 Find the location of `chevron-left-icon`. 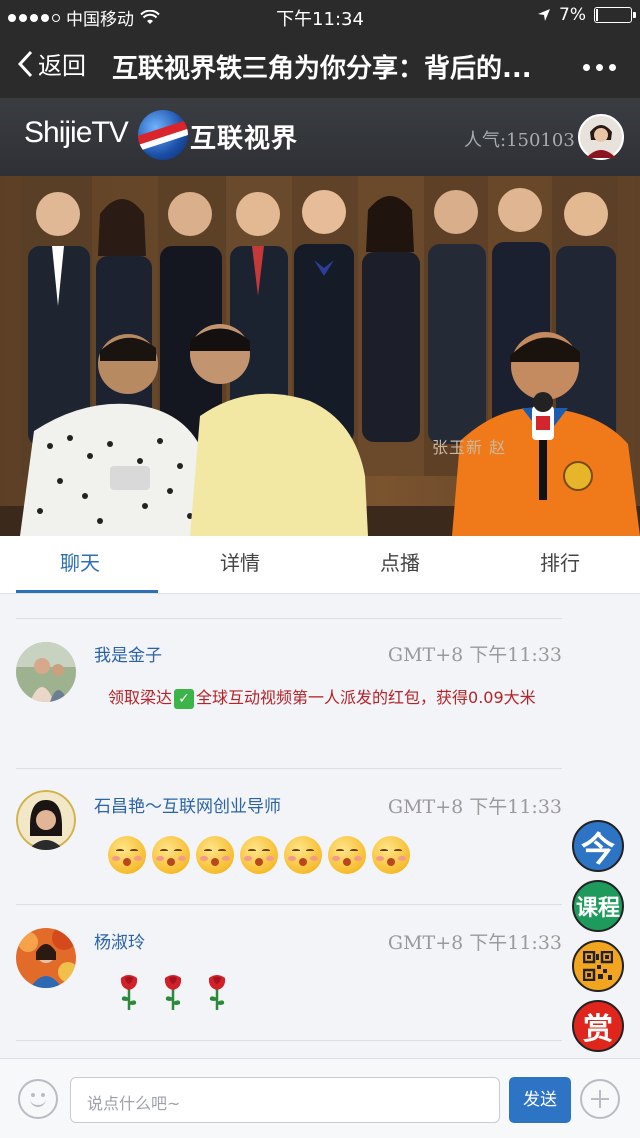

chevron-left-icon is located at coordinates (25, 63).